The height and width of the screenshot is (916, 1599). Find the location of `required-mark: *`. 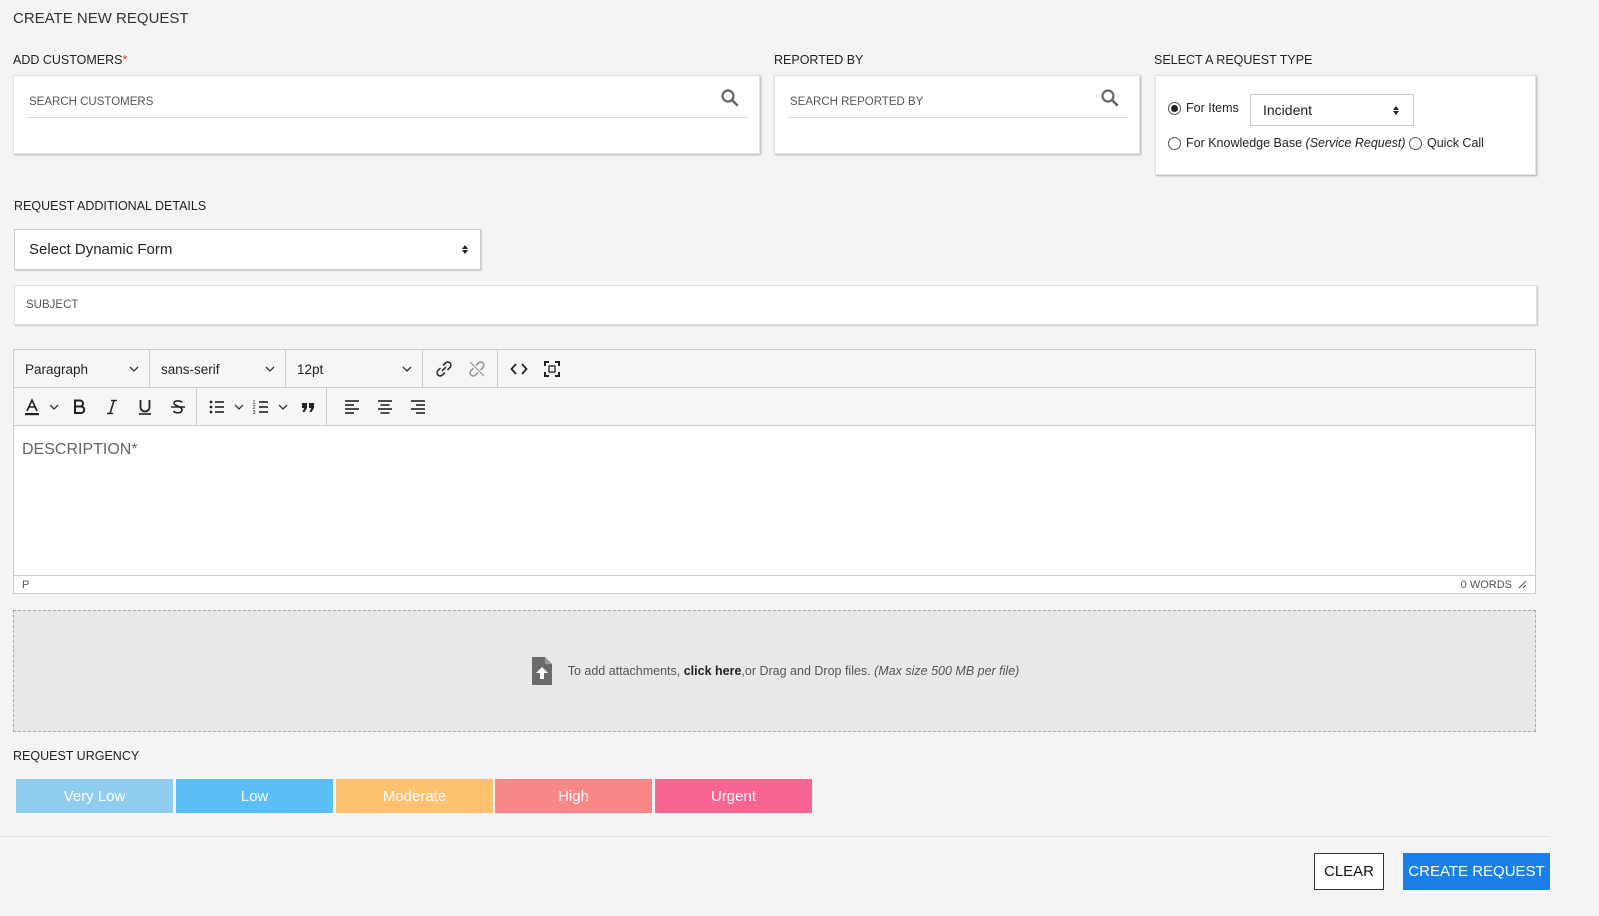

required-mark: * is located at coordinates (125, 60).